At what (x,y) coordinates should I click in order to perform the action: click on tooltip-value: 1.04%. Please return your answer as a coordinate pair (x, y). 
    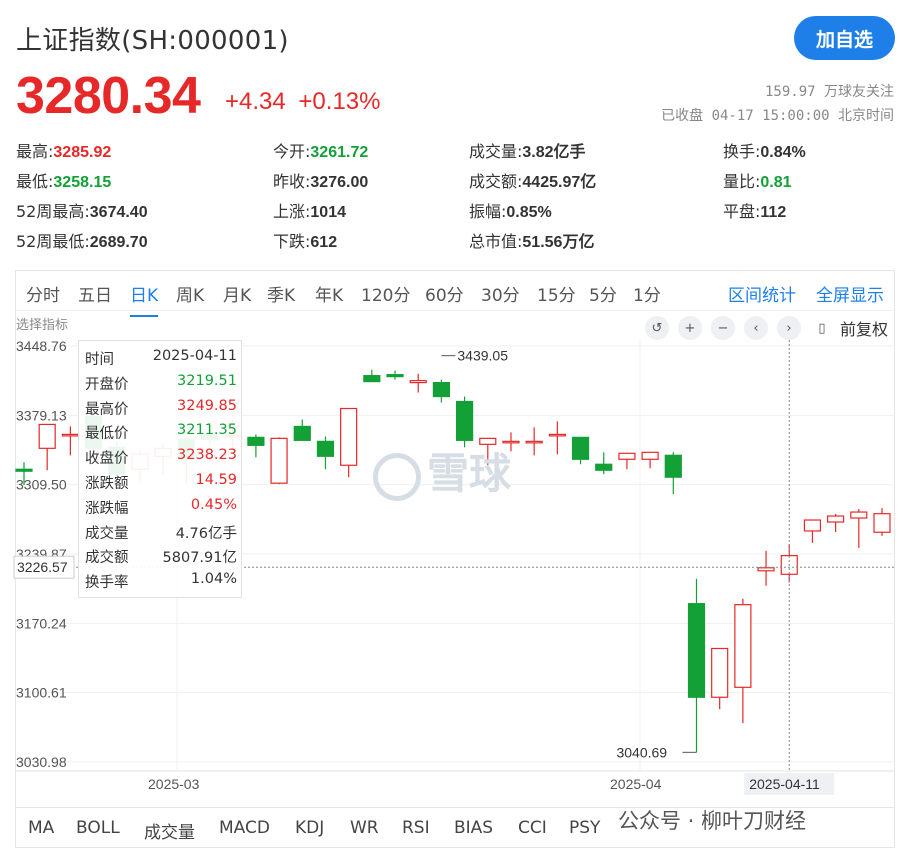
    Looking at the image, I should click on (213, 579).